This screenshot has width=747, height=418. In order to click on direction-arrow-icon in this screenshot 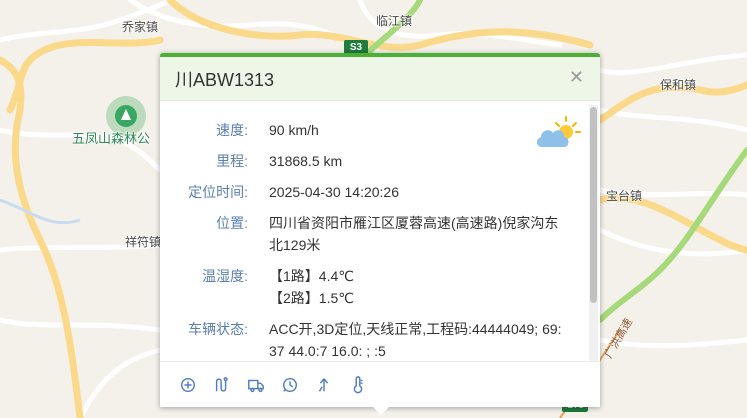, I will do `click(324, 385)`.